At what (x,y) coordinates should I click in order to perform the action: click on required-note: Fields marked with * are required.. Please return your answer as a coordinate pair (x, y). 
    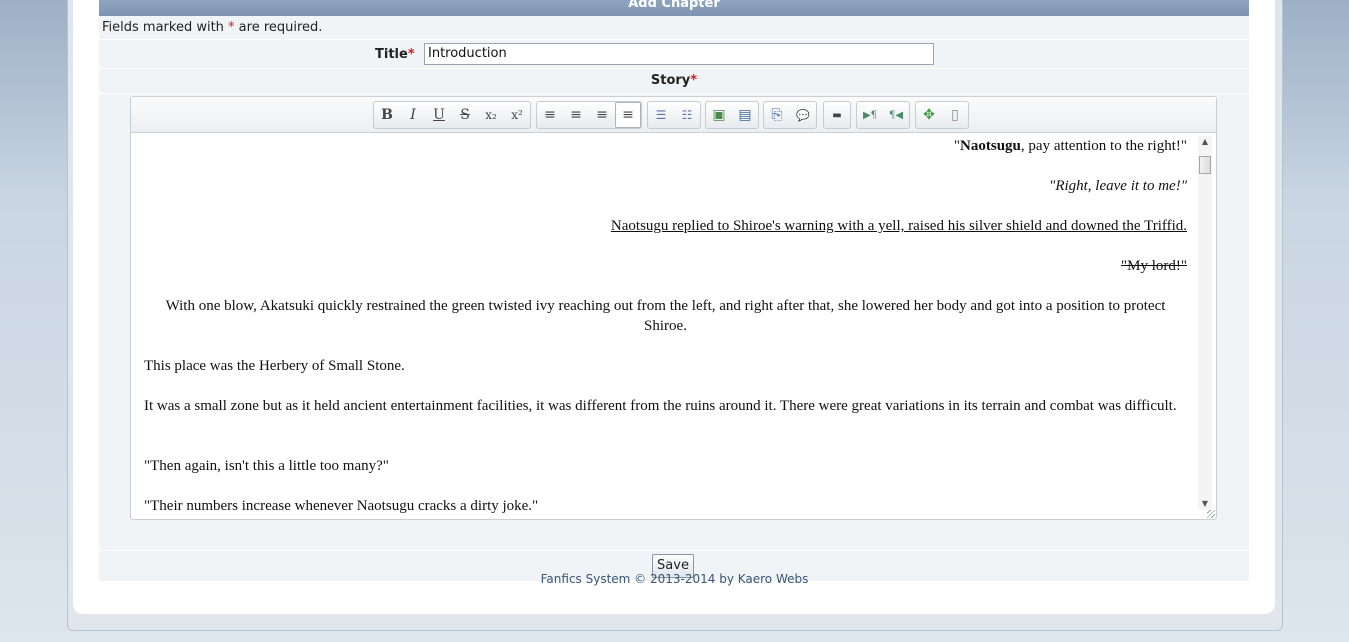
    Looking at the image, I should click on (674, 28).